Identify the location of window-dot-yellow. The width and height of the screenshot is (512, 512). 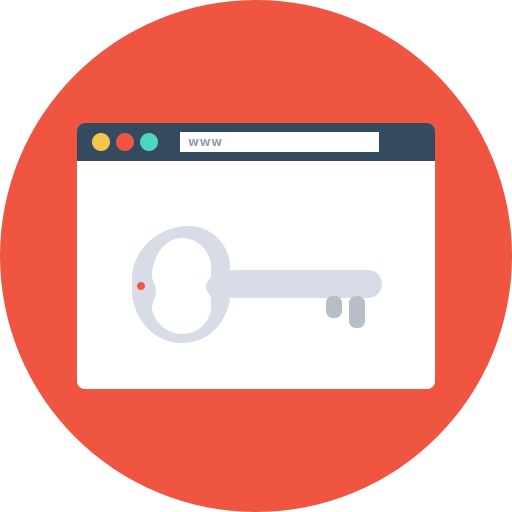
(101, 142).